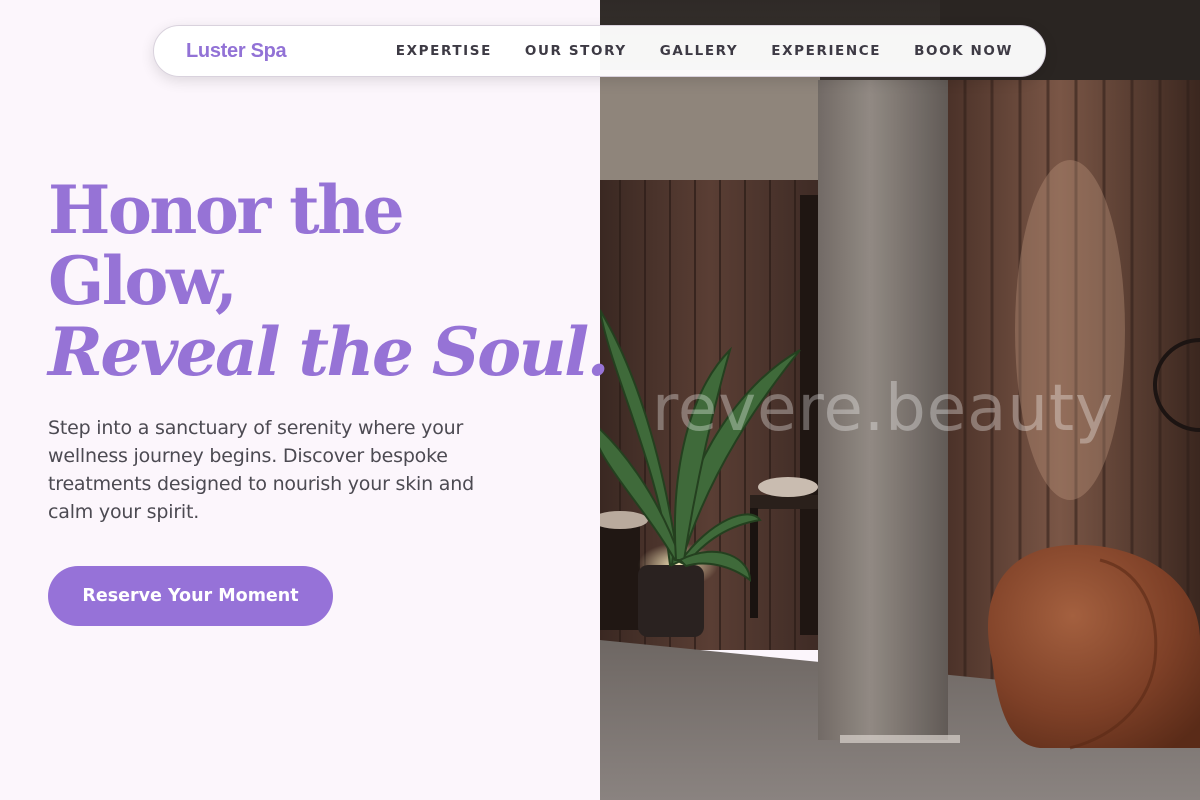 The width and height of the screenshot is (1200, 800). What do you see at coordinates (963, 51) in the screenshot?
I see `nav-link-book-now: BOOK NOW` at bounding box center [963, 51].